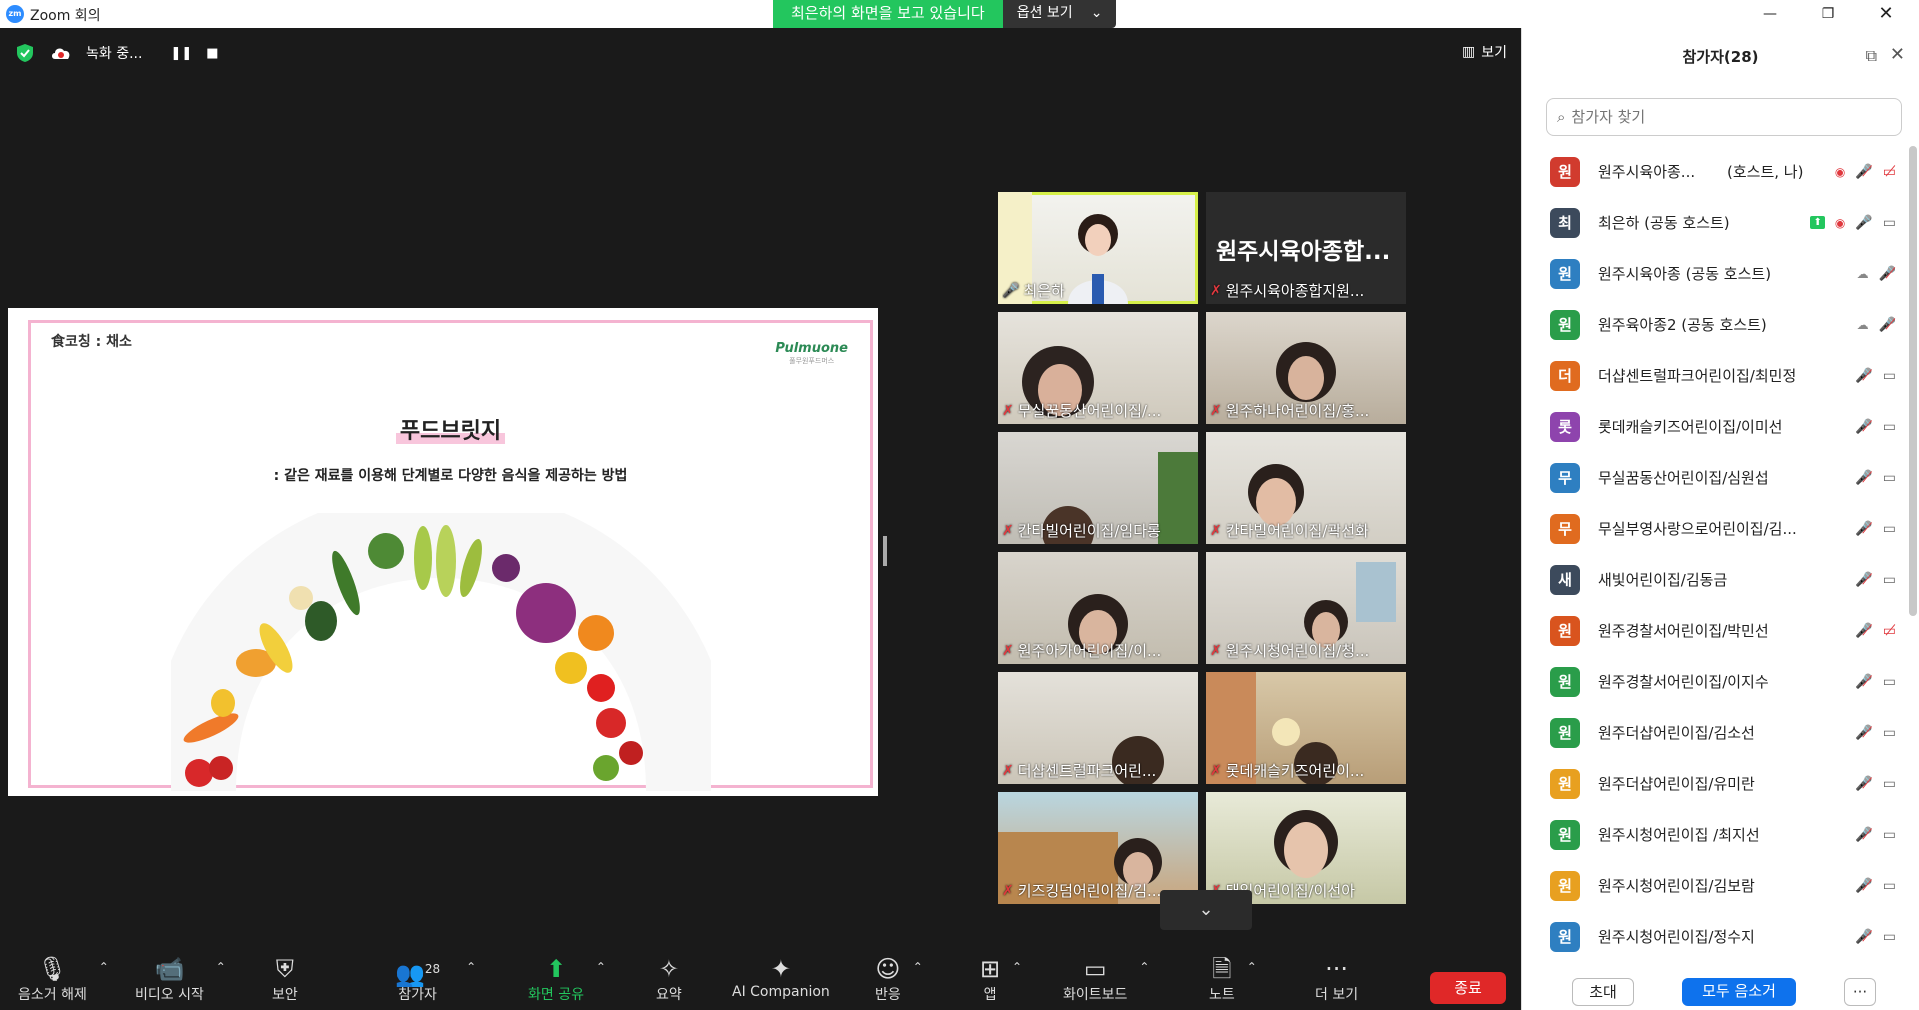  Describe the element at coordinates (1144, 967) in the screenshot. I see `whiteboard-caret-icon: ⌃` at that location.